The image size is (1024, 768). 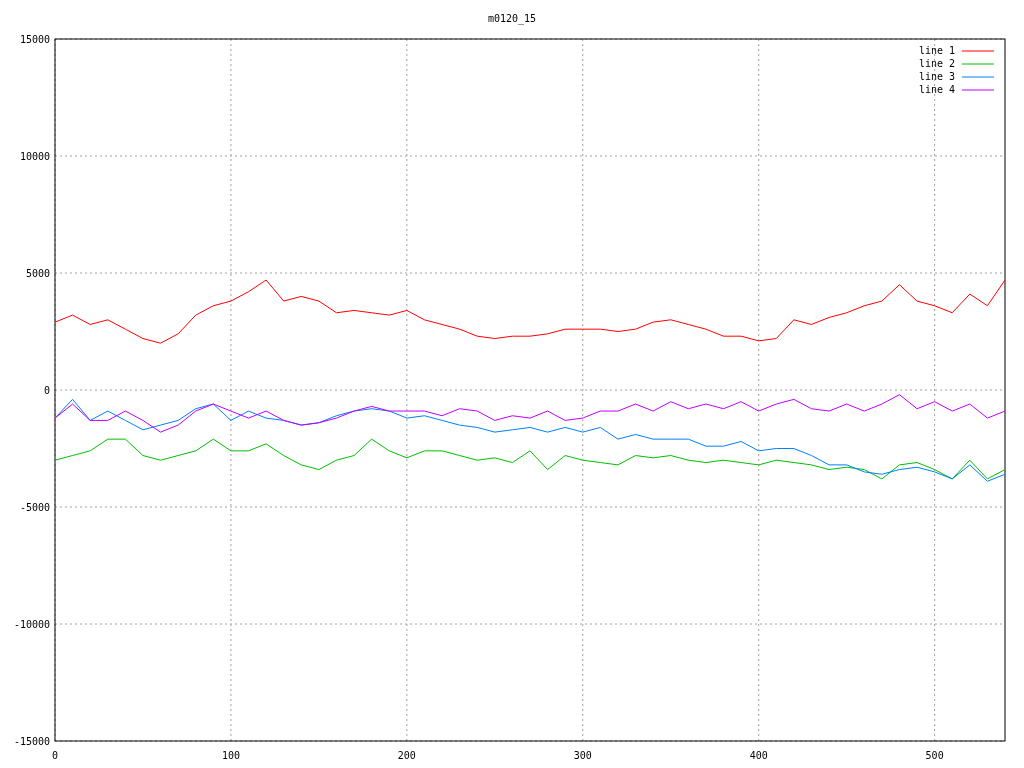 I want to click on y-tick-label: 10000, so click(x=34, y=156).